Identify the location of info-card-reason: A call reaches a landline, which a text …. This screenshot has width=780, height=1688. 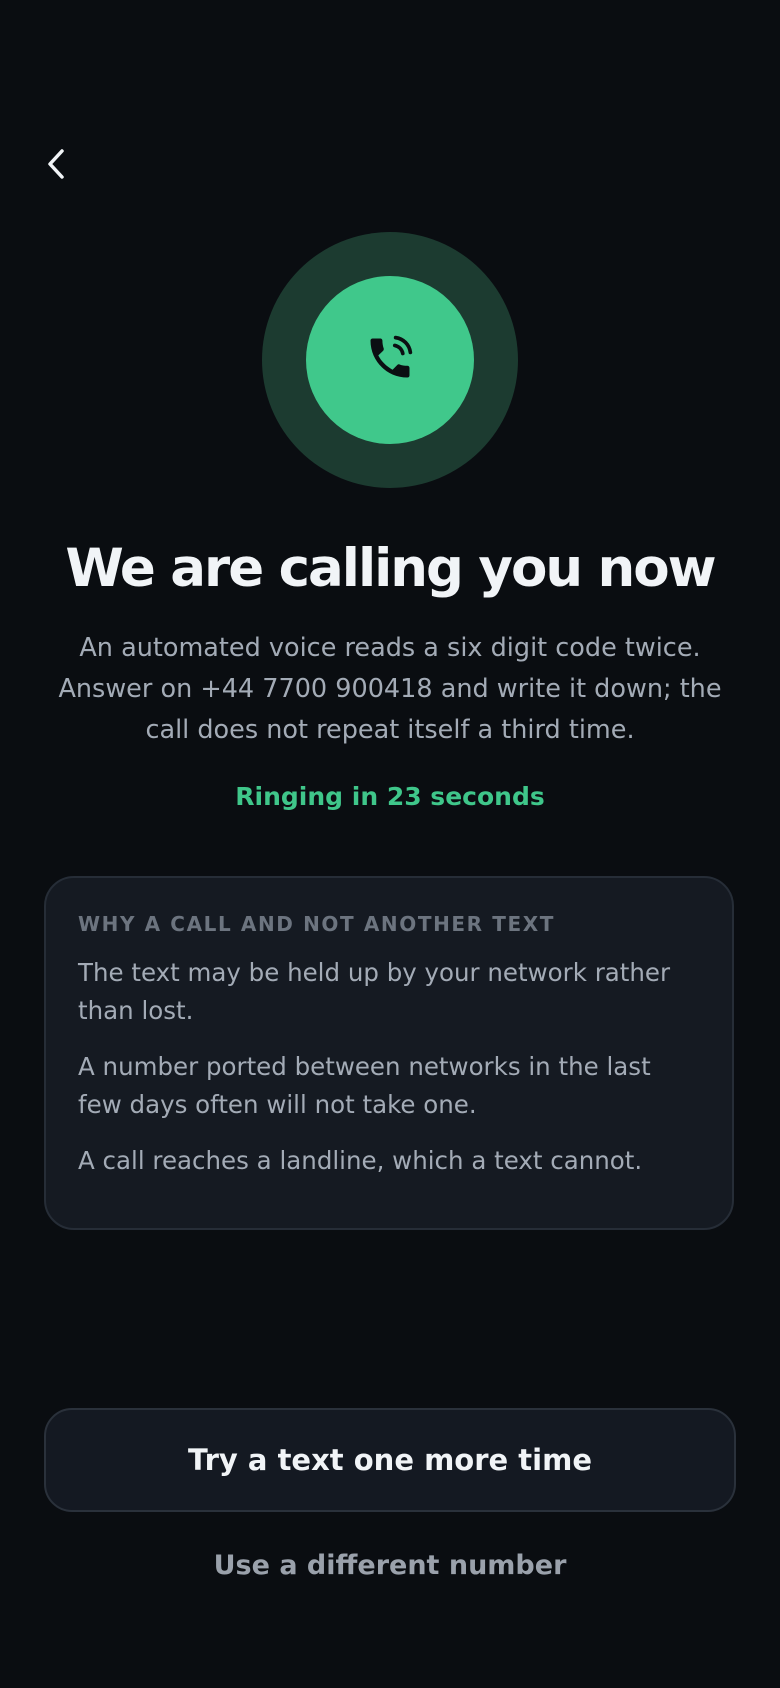
(360, 1160).